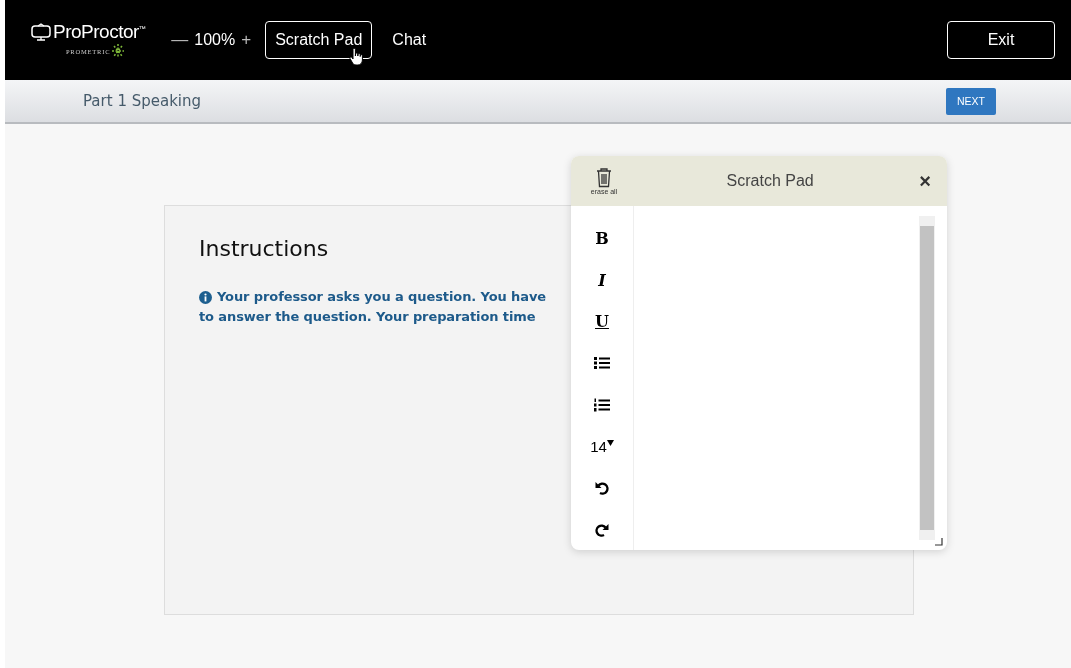 The image size is (1071, 668). Describe the element at coordinates (602, 280) in the screenshot. I see `italic-button: I` at that location.